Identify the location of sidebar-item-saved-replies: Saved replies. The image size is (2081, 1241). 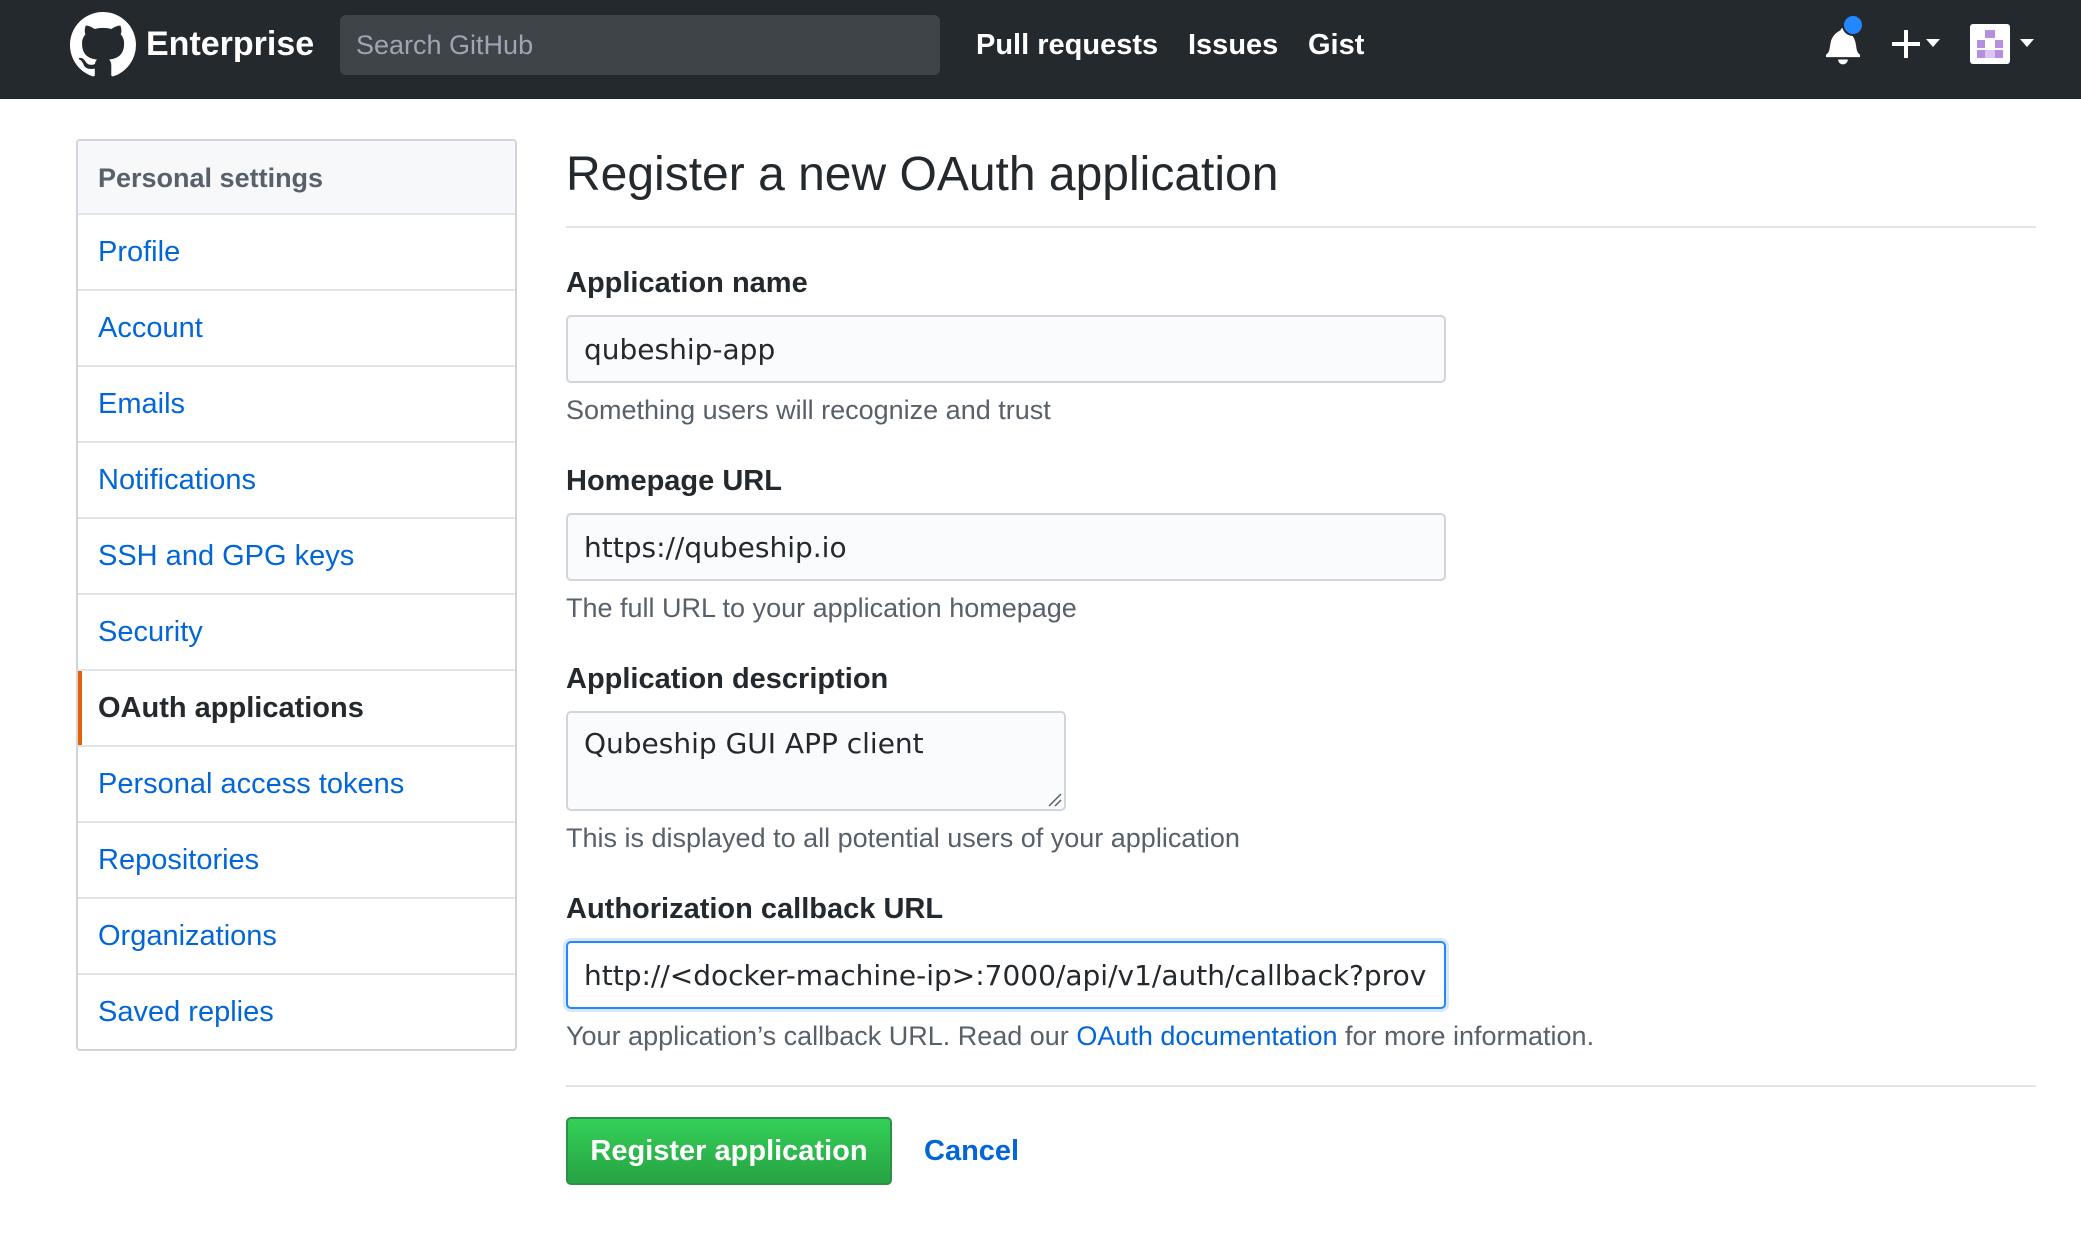
(296, 1012).